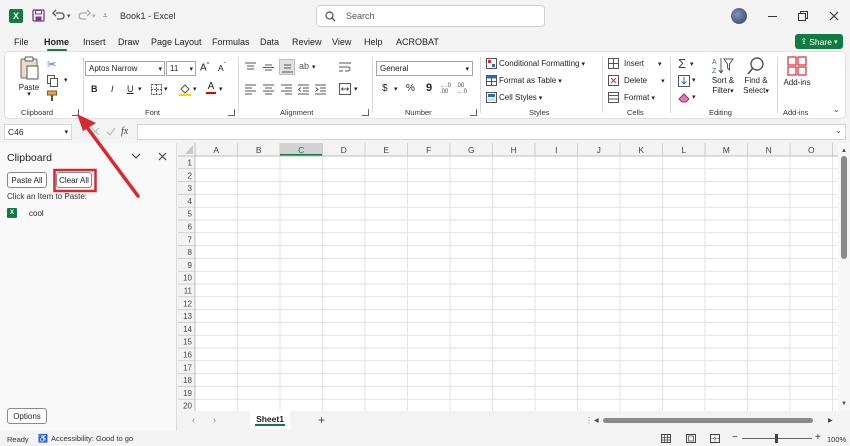  I want to click on copy-icon, so click(53, 81).